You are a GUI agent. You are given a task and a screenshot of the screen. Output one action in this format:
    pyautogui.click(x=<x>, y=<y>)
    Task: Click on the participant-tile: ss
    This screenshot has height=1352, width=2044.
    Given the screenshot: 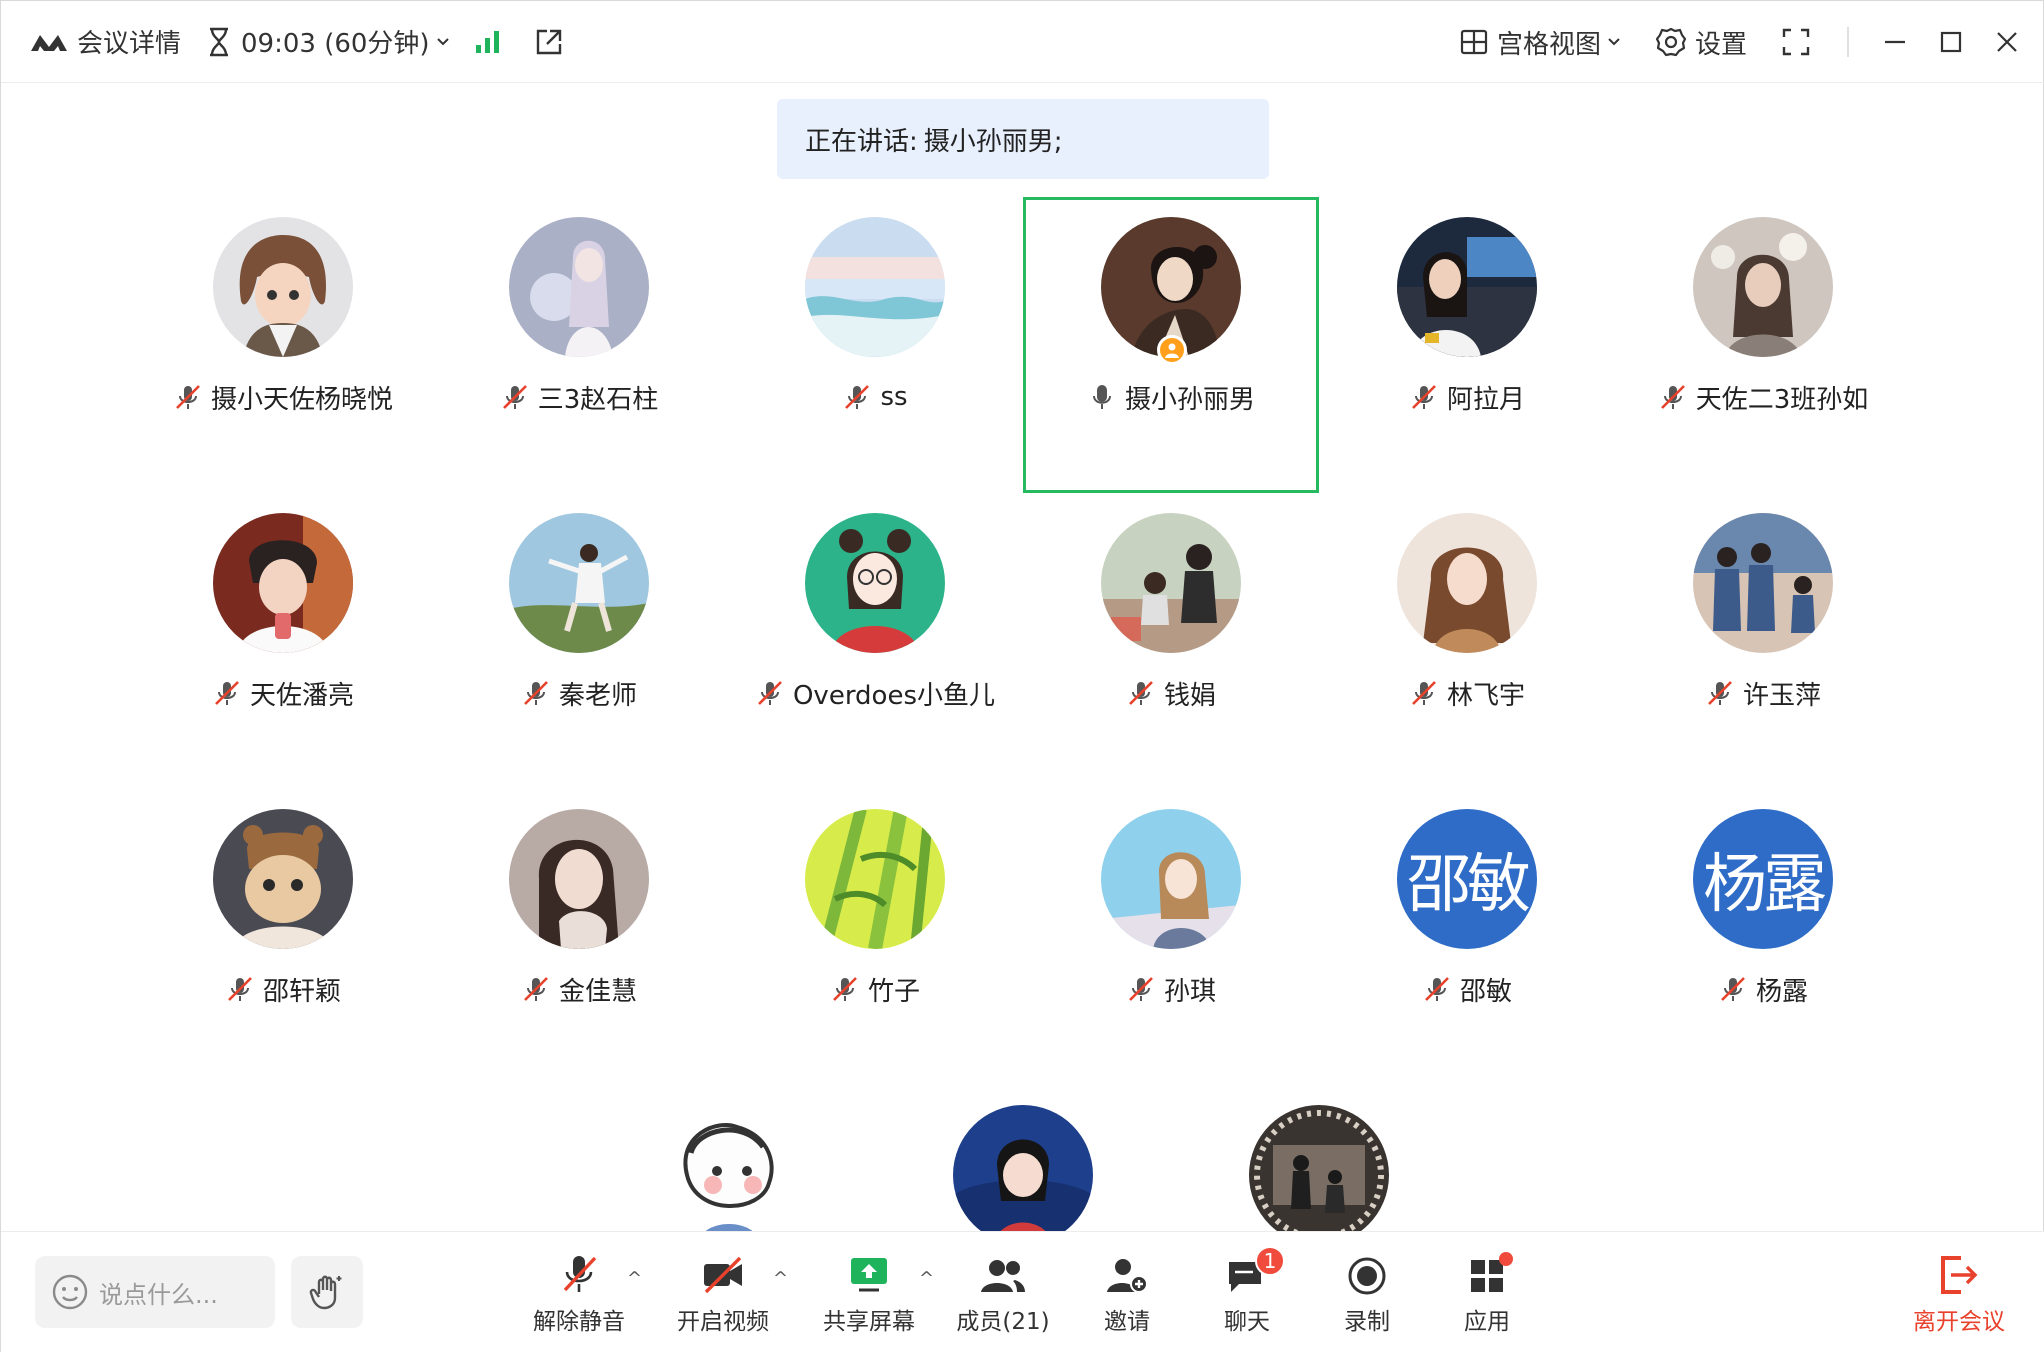 What is the action you would take?
    pyautogui.click(x=875, y=345)
    